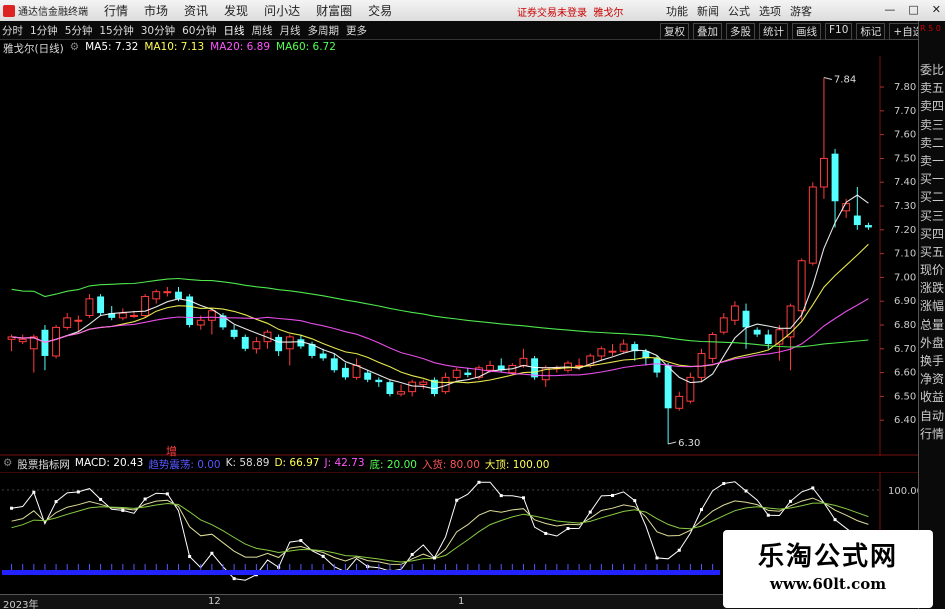 The height and width of the screenshot is (609, 945). I want to click on minimize-icon: —, so click(889, 9).